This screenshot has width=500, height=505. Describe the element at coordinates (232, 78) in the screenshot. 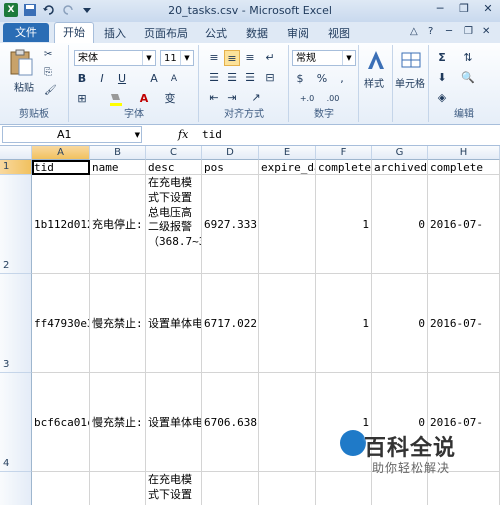

I see `align-center-icon: ☰` at that location.